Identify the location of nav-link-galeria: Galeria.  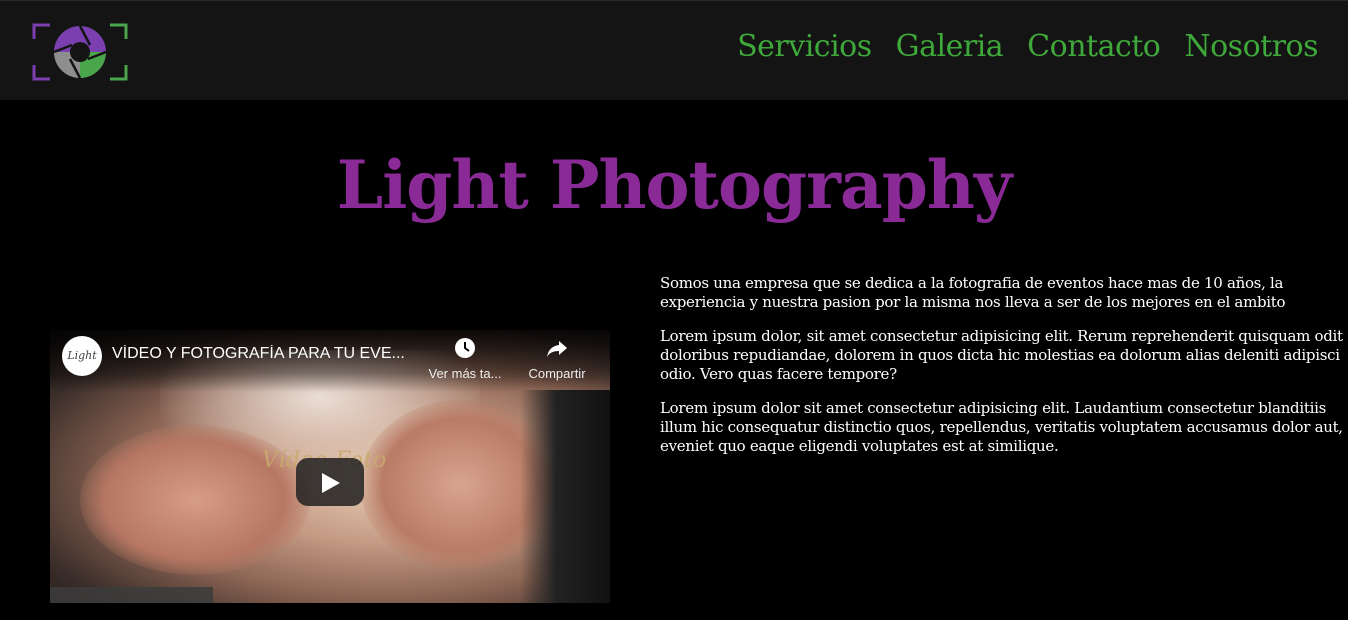
(950, 46).